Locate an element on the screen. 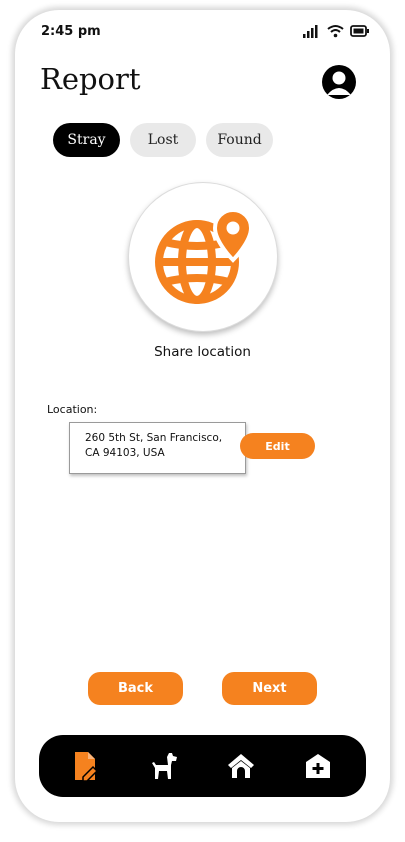 This screenshot has height=842, width=405. report-document-icon is located at coordinates (87, 767).